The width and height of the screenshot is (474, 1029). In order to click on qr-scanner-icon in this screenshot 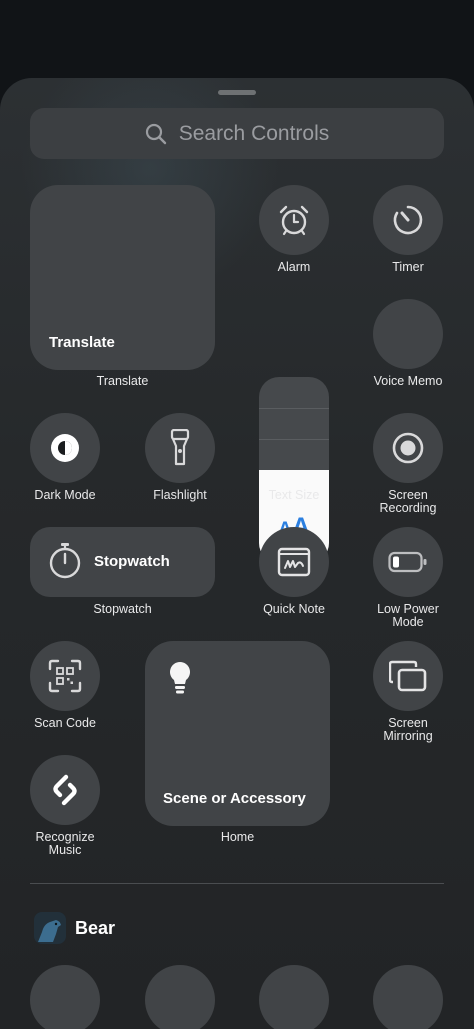, I will do `click(65, 676)`.